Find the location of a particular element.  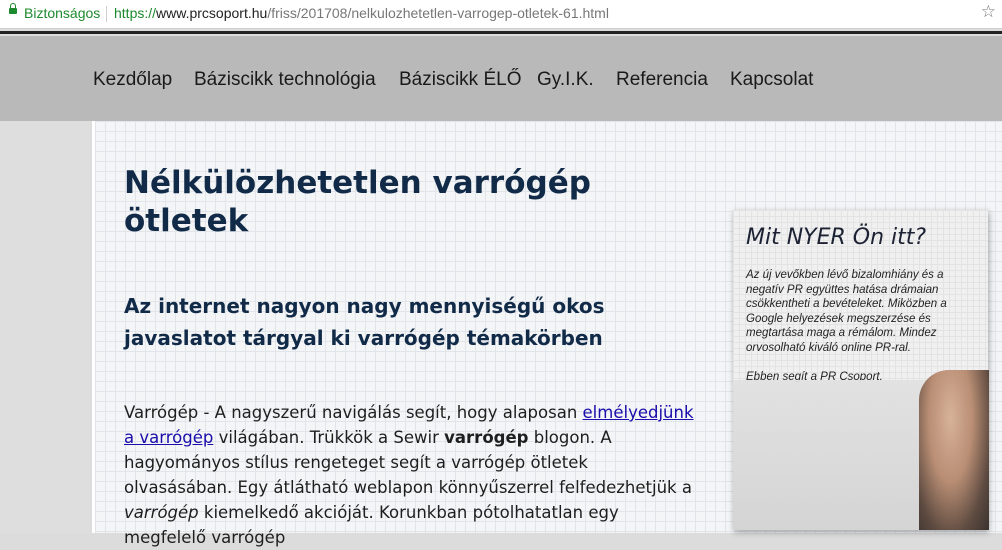

nav-item-base-article-live: Báziscikk ÉLŐ is located at coordinates (460, 80).